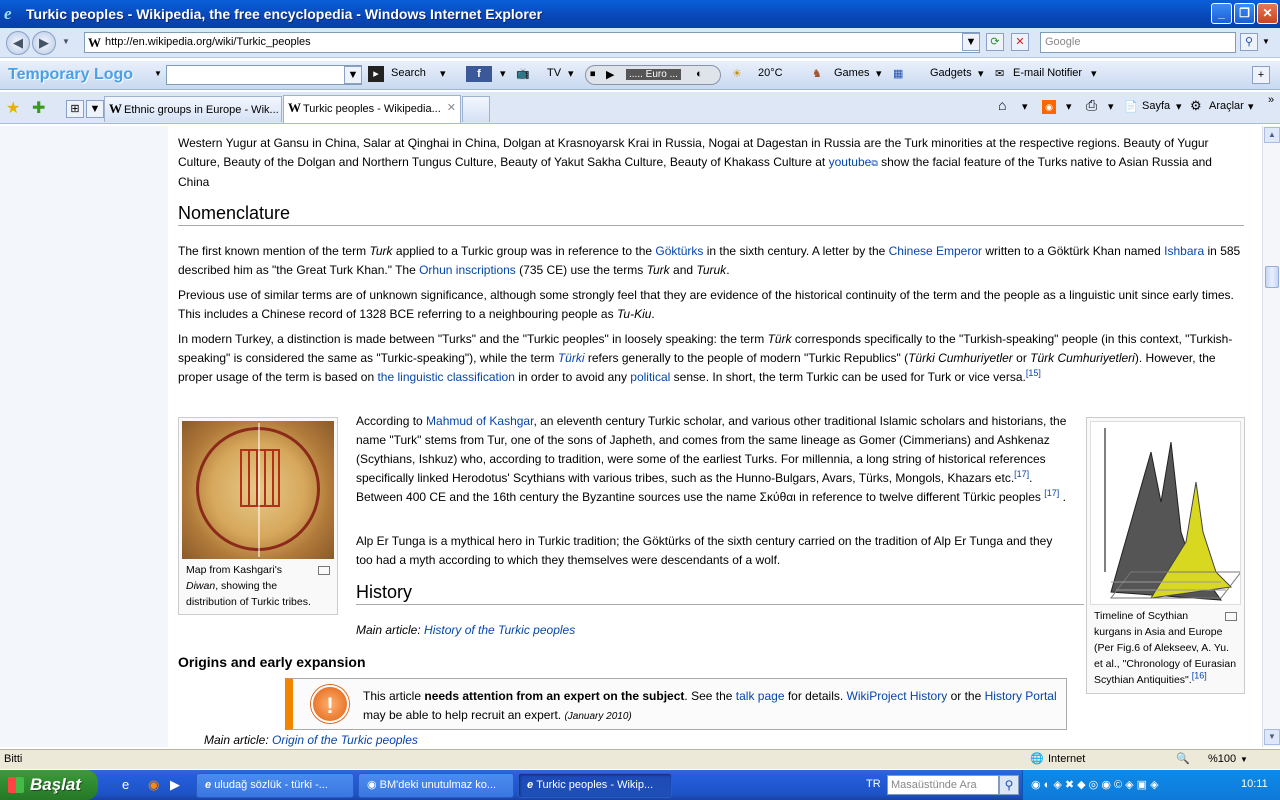 The width and height of the screenshot is (1280, 800). I want to click on chevron-right-icon: », so click(1271, 100).